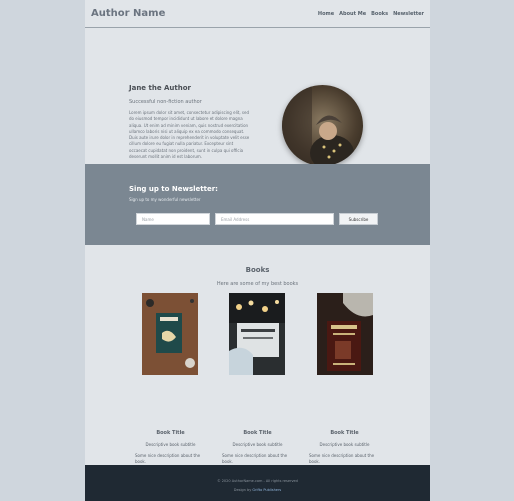  Describe the element at coordinates (358, 219) in the screenshot. I see `subscribe-button: Subscribe` at that location.